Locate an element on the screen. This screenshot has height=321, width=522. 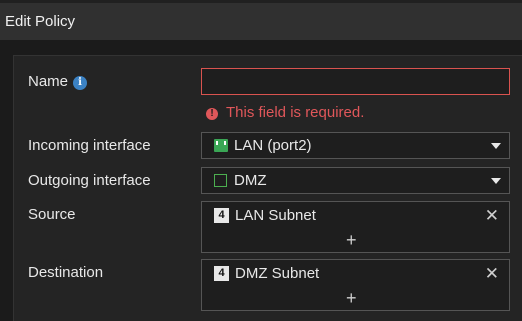
name-error: ! This field is required. is located at coordinates (285, 112).